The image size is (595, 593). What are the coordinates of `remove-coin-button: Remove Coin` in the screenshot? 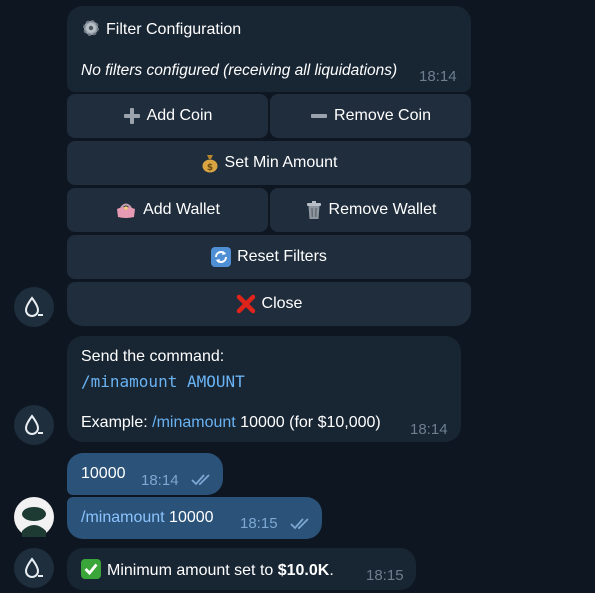 It's located at (370, 116).